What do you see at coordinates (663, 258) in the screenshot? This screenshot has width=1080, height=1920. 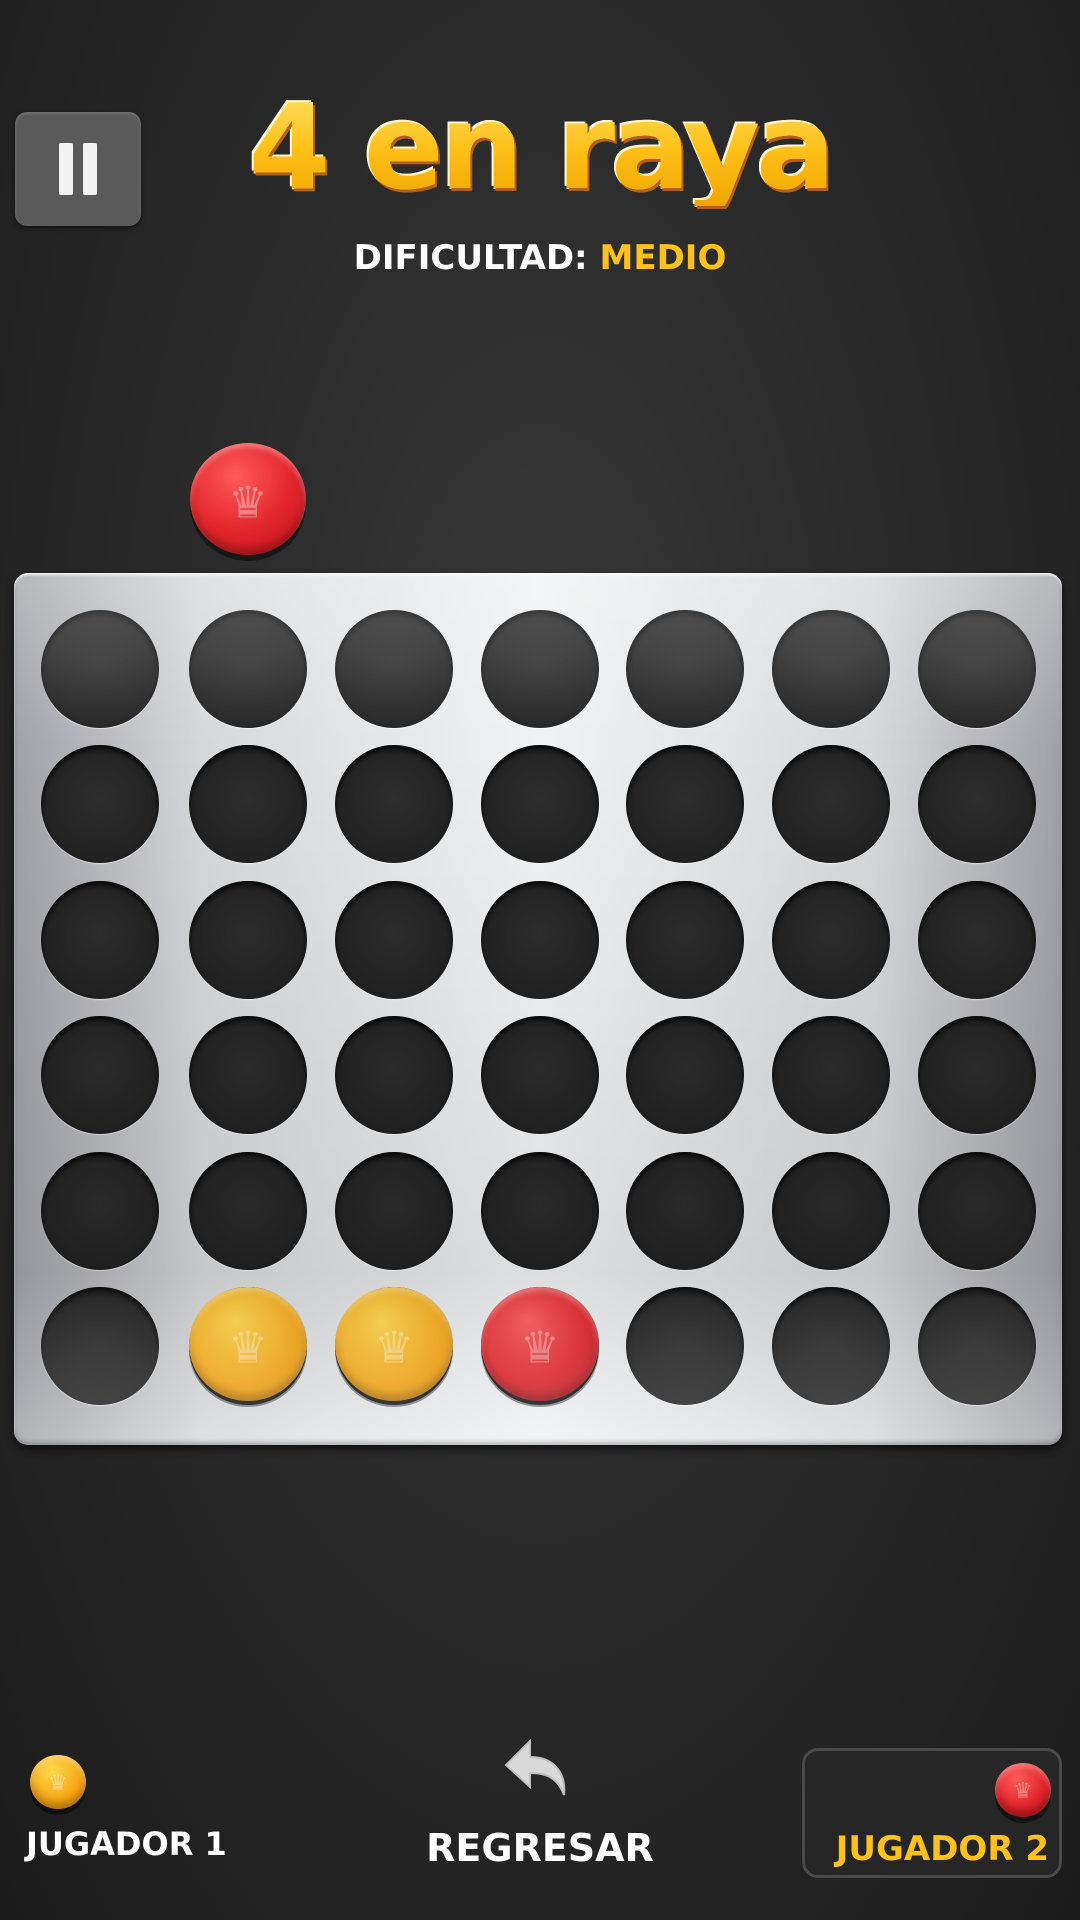 I see `difficulty-value: MEDIO` at bounding box center [663, 258].